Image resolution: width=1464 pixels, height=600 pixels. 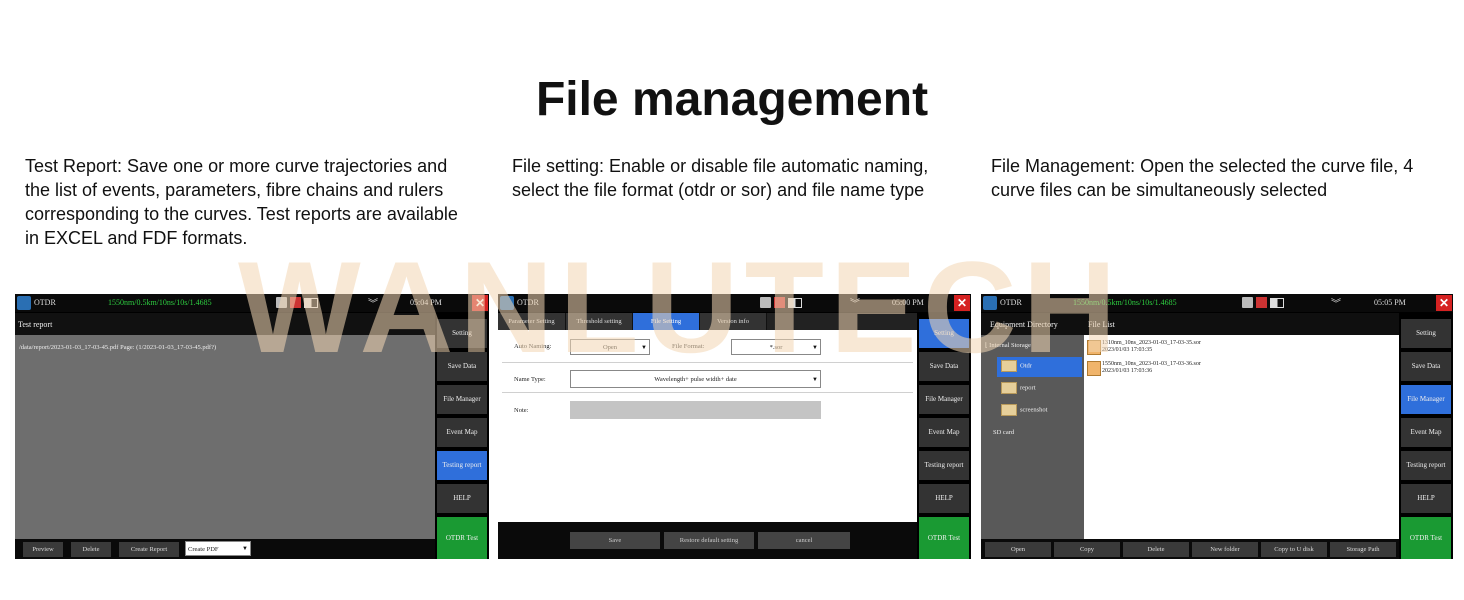 What do you see at coordinates (218, 548) in the screenshot?
I see `report-format-select: Create PDF ▼` at bounding box center [218, 548].